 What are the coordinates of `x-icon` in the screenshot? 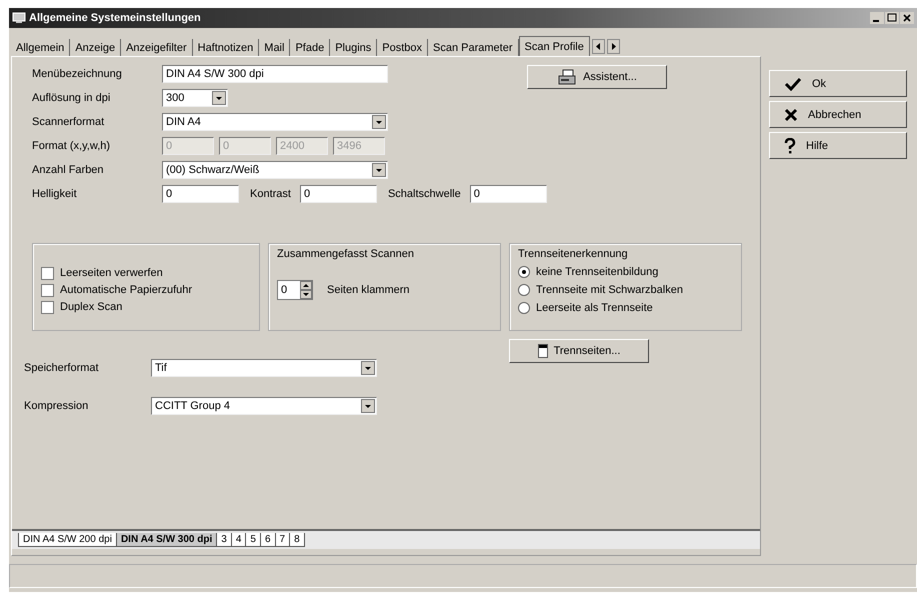 It's located at (791, 115).